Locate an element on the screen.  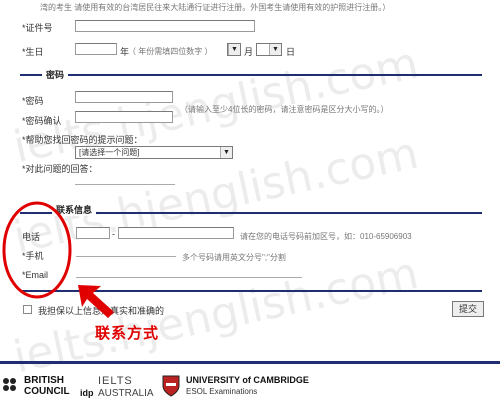
password-section-title: 密码 is located at coordinates (55, 74).